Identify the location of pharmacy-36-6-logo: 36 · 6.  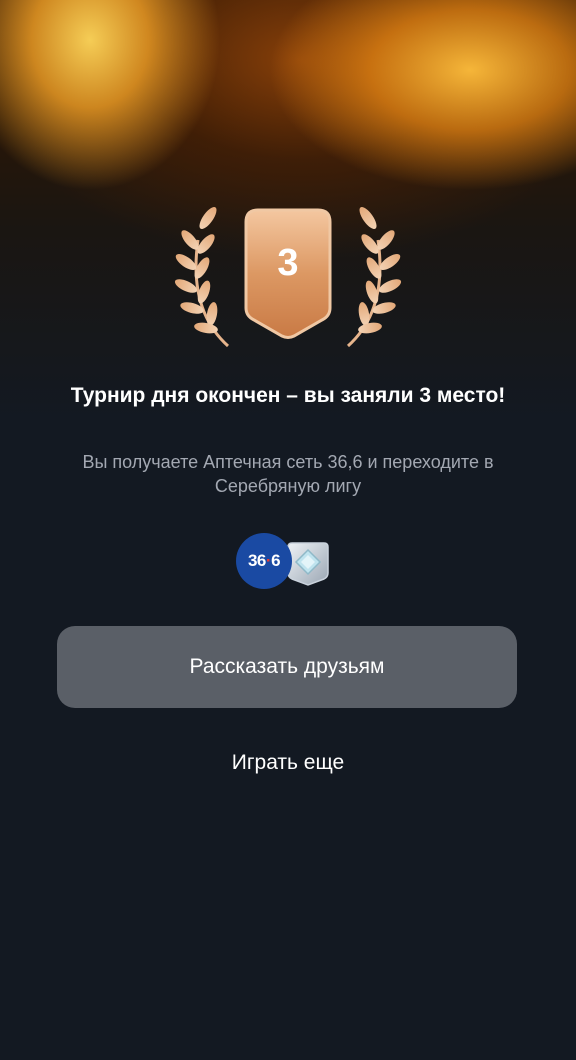
(264, 561).